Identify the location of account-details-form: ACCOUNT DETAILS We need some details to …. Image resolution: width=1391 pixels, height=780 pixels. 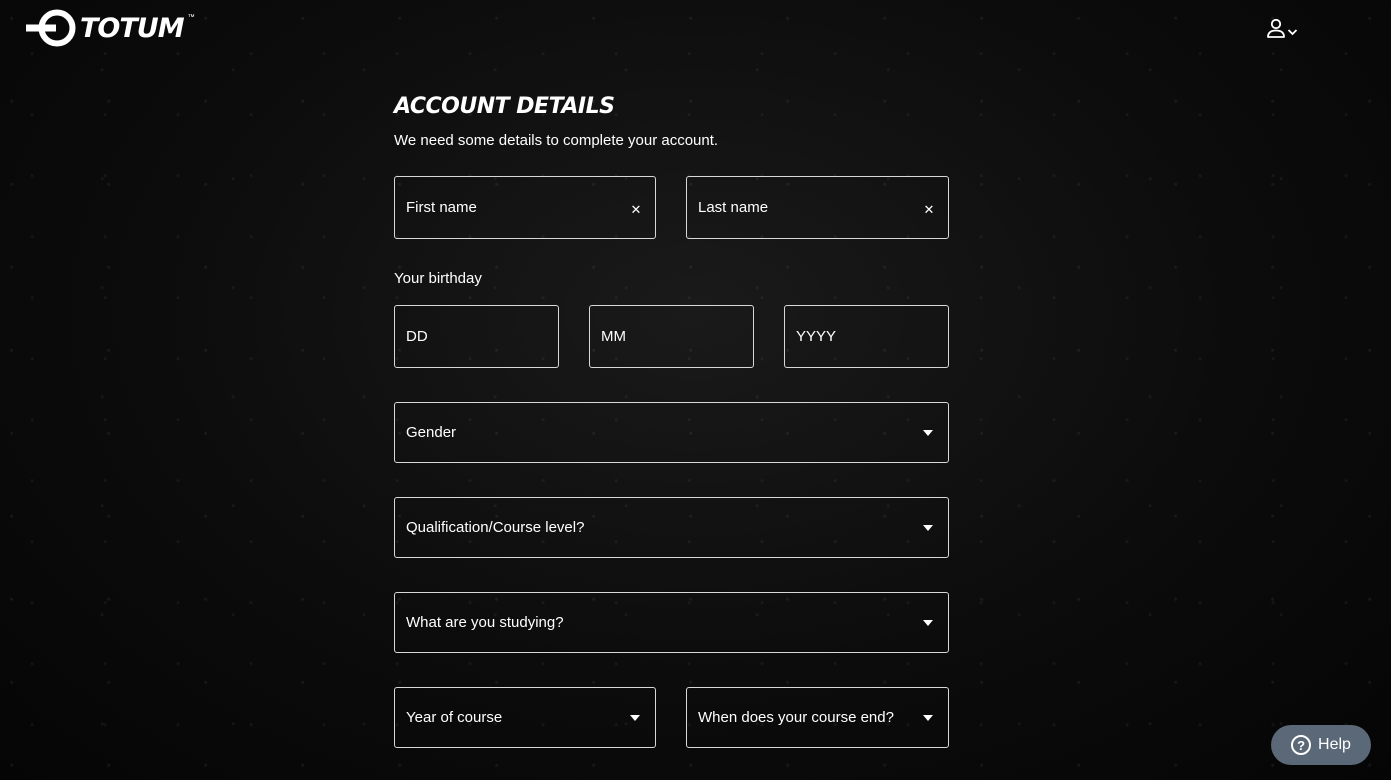
(671, 121).